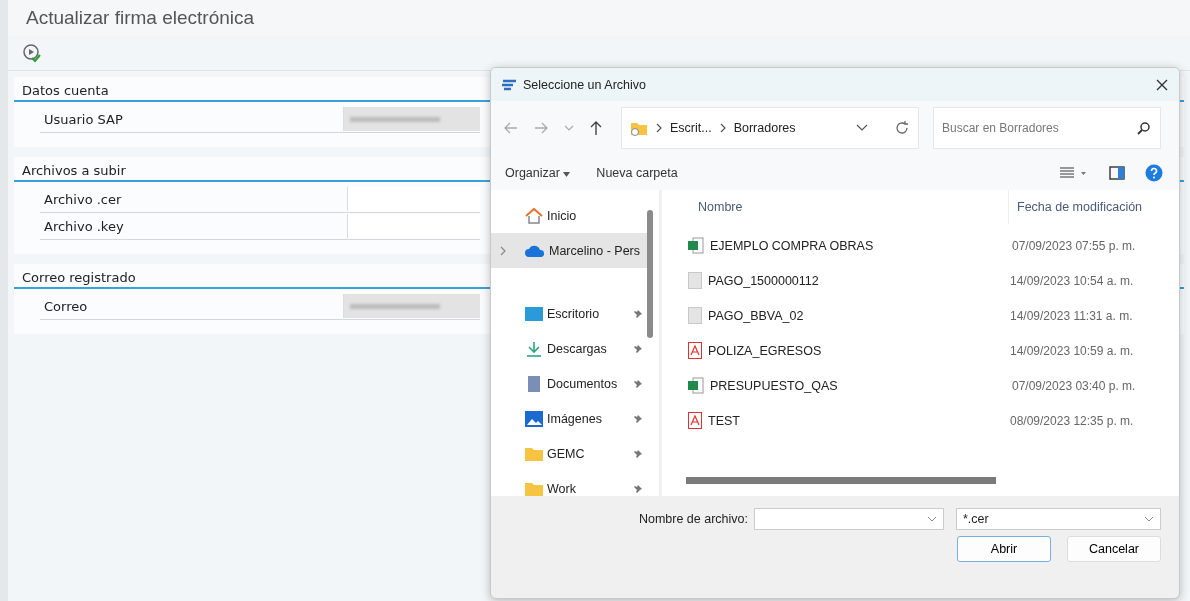  I want to click on file-row: PAGO_BBVA_02 14/09/2023 11:31 a. m., so click(920, 315).